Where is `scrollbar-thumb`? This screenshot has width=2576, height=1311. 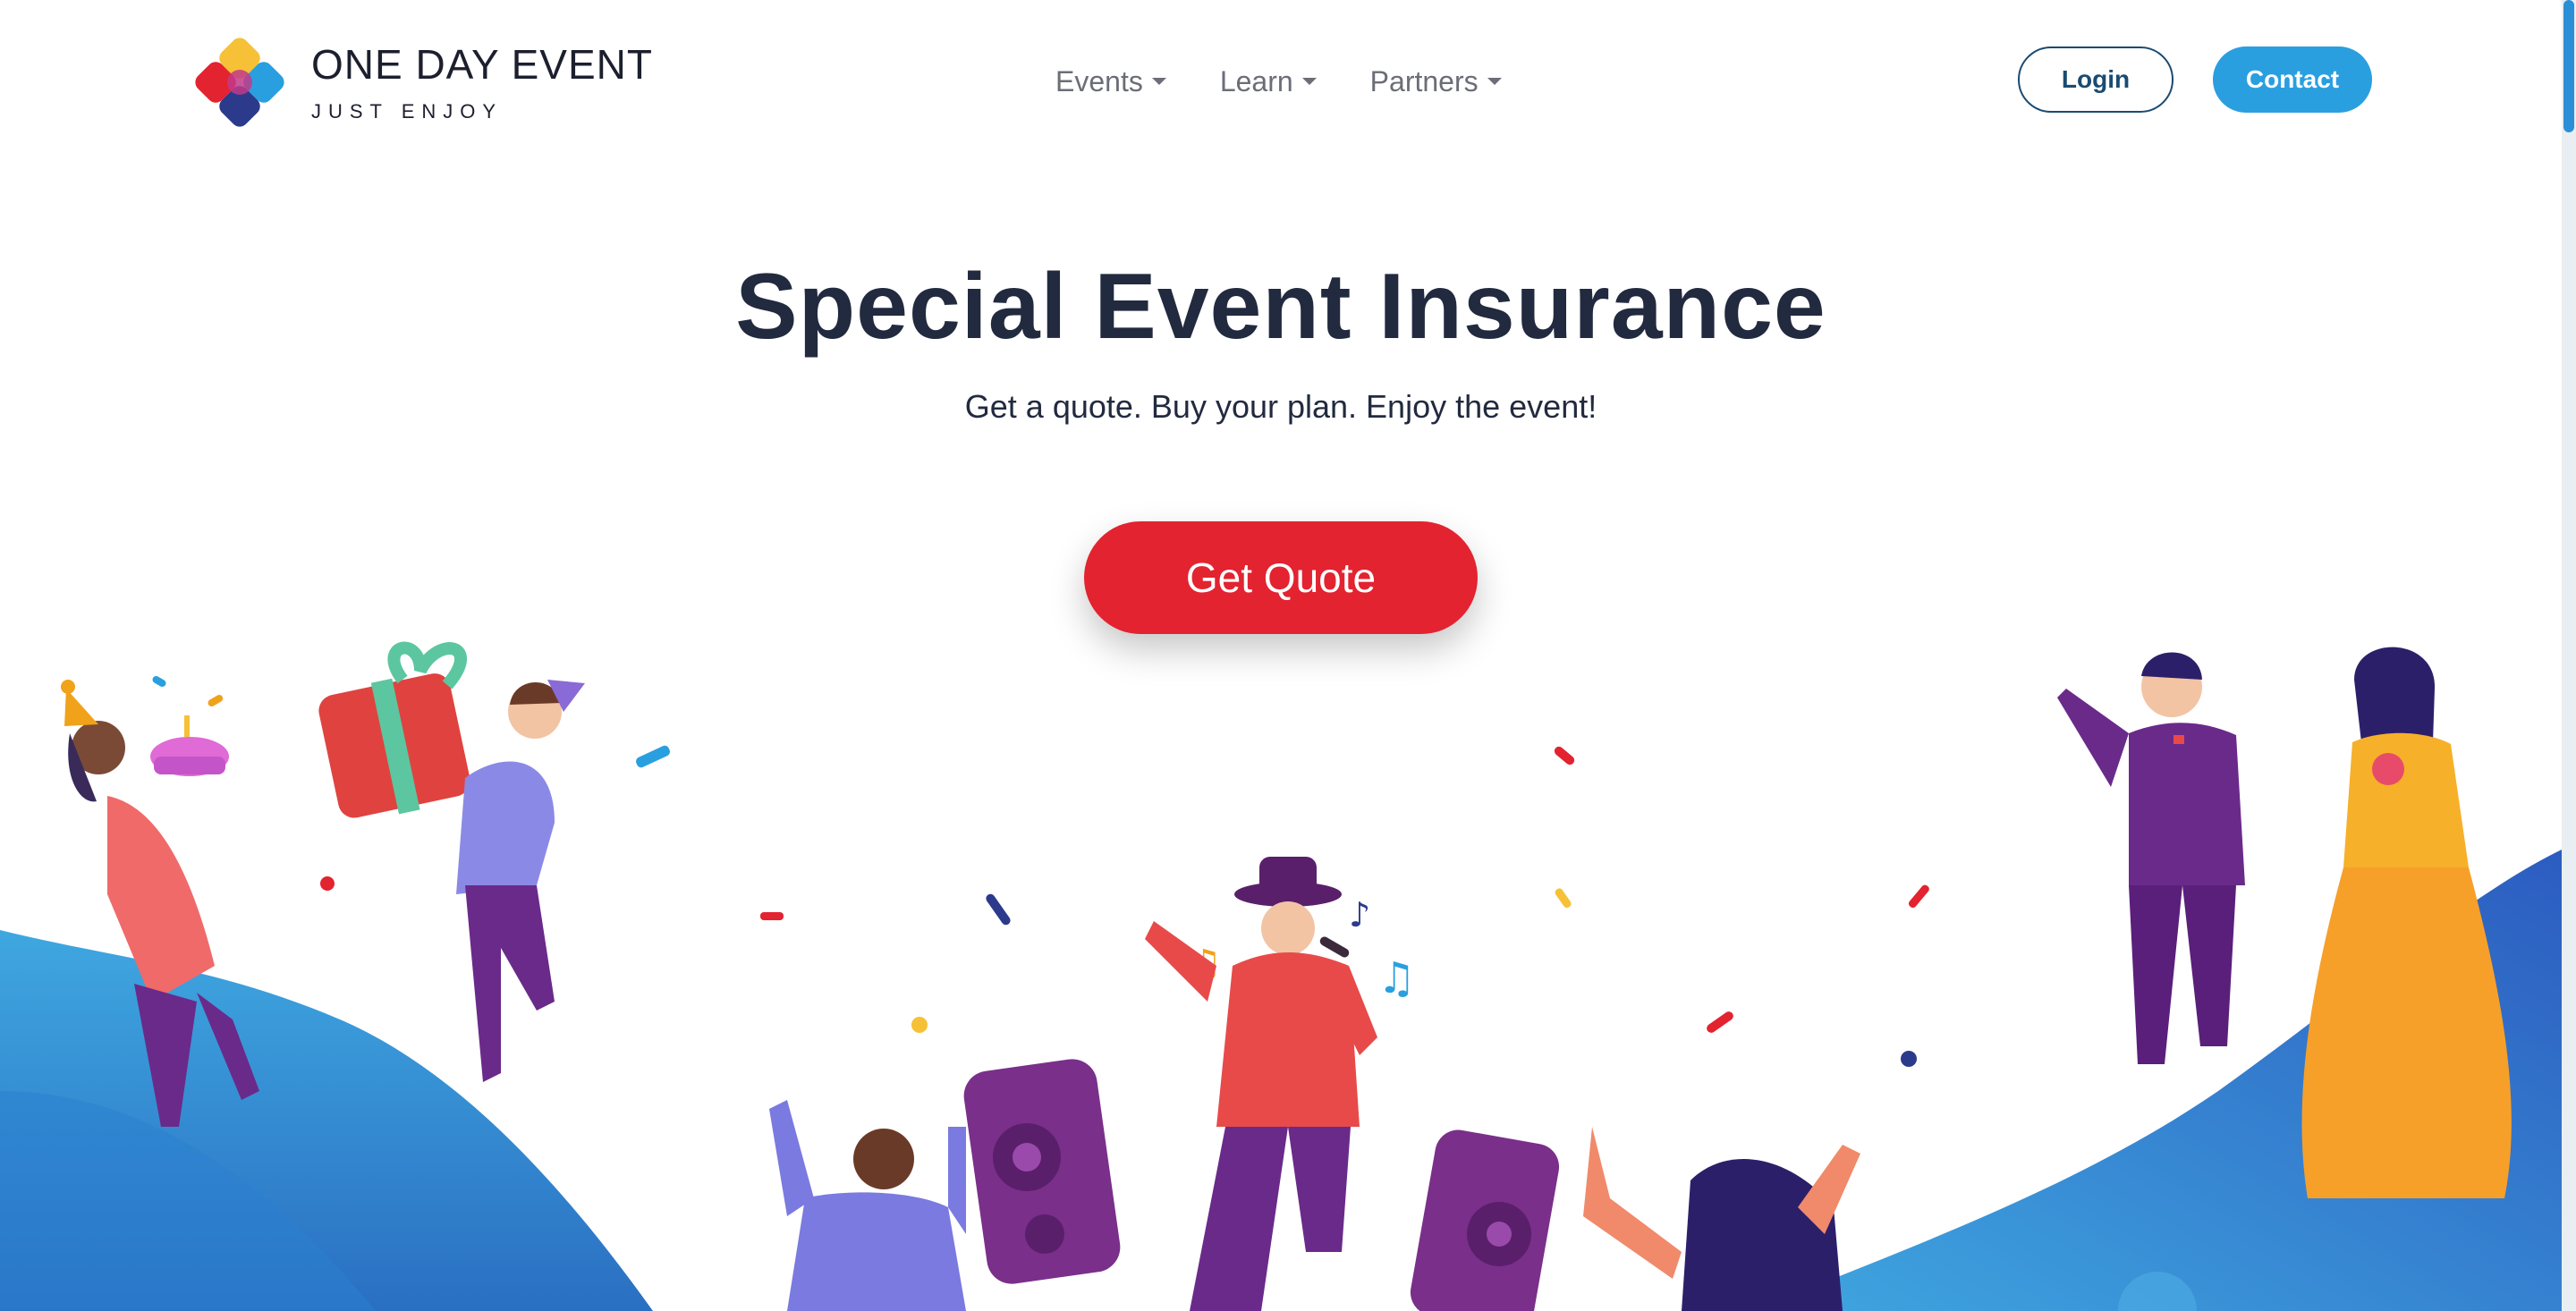
scrollbar-thumb is located at coordinates (2568, 66).